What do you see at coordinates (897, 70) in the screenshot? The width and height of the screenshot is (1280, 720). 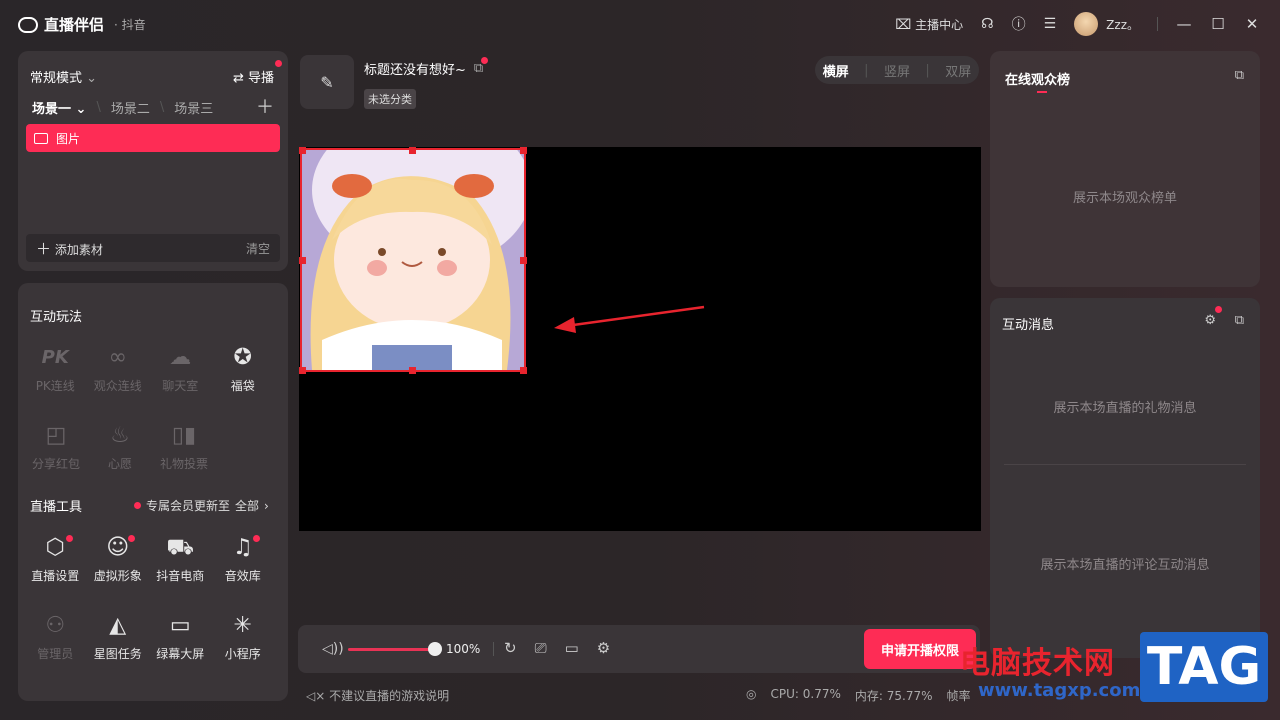 I see `portrait-button: 竖屏` at bounding box center [897, 70].